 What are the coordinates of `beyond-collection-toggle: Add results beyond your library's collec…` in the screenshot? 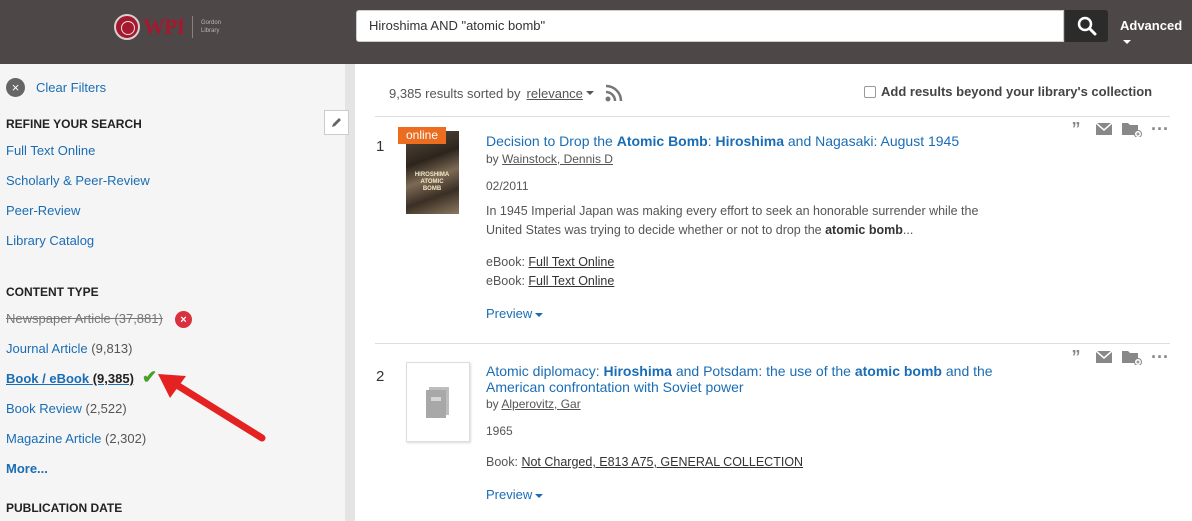 It's located at (1008, 91).